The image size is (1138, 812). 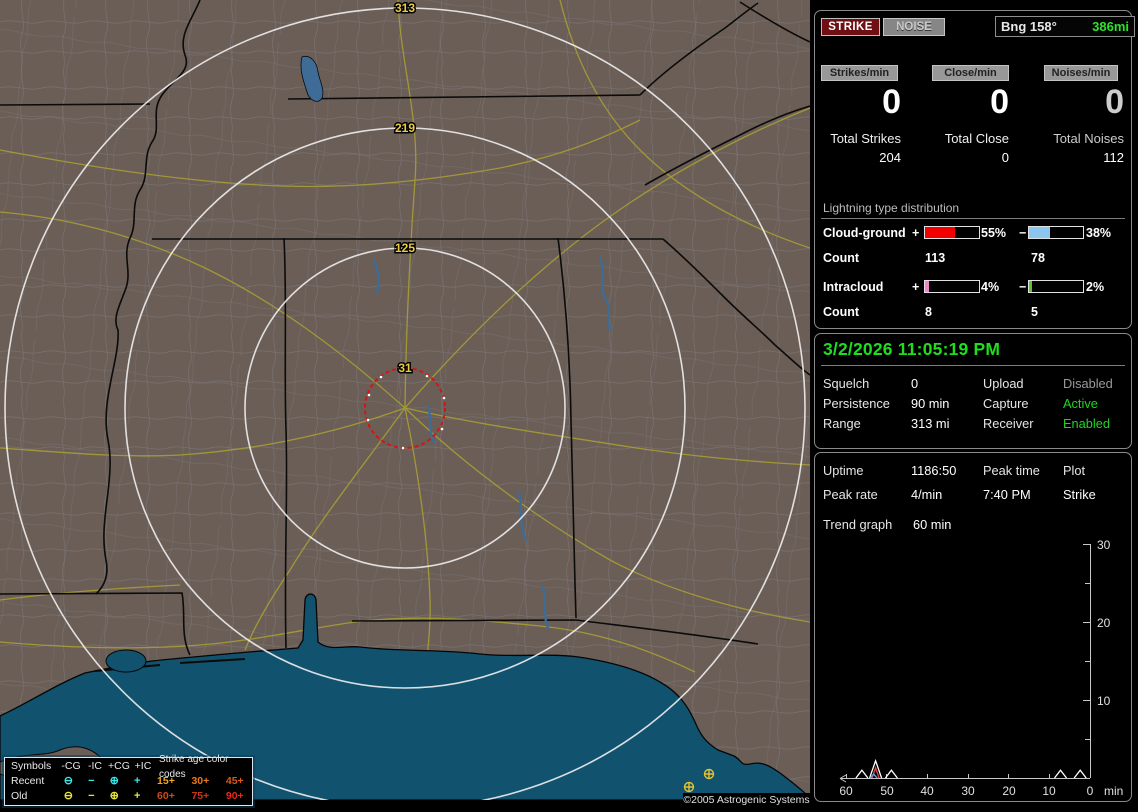 I want to click on ic-negative-pct: 2%, so click(x=1095, y=287).